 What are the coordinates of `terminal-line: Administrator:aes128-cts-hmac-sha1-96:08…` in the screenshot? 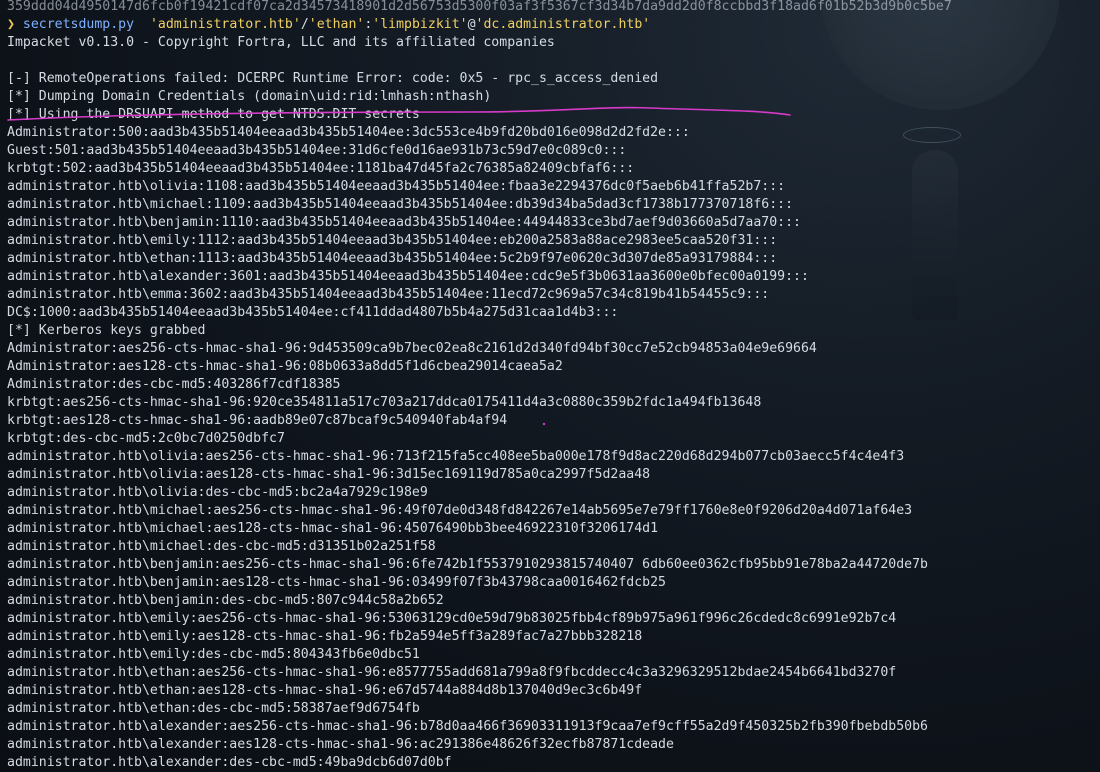 It's located at (285, 366).